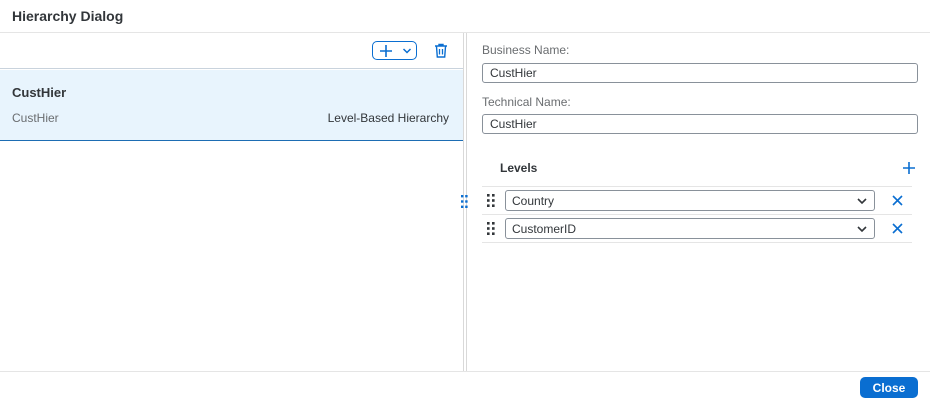 Image resolution: width=930 pixels, height=401 pixels. I want to click on close-button: Close, so click(889, 387).